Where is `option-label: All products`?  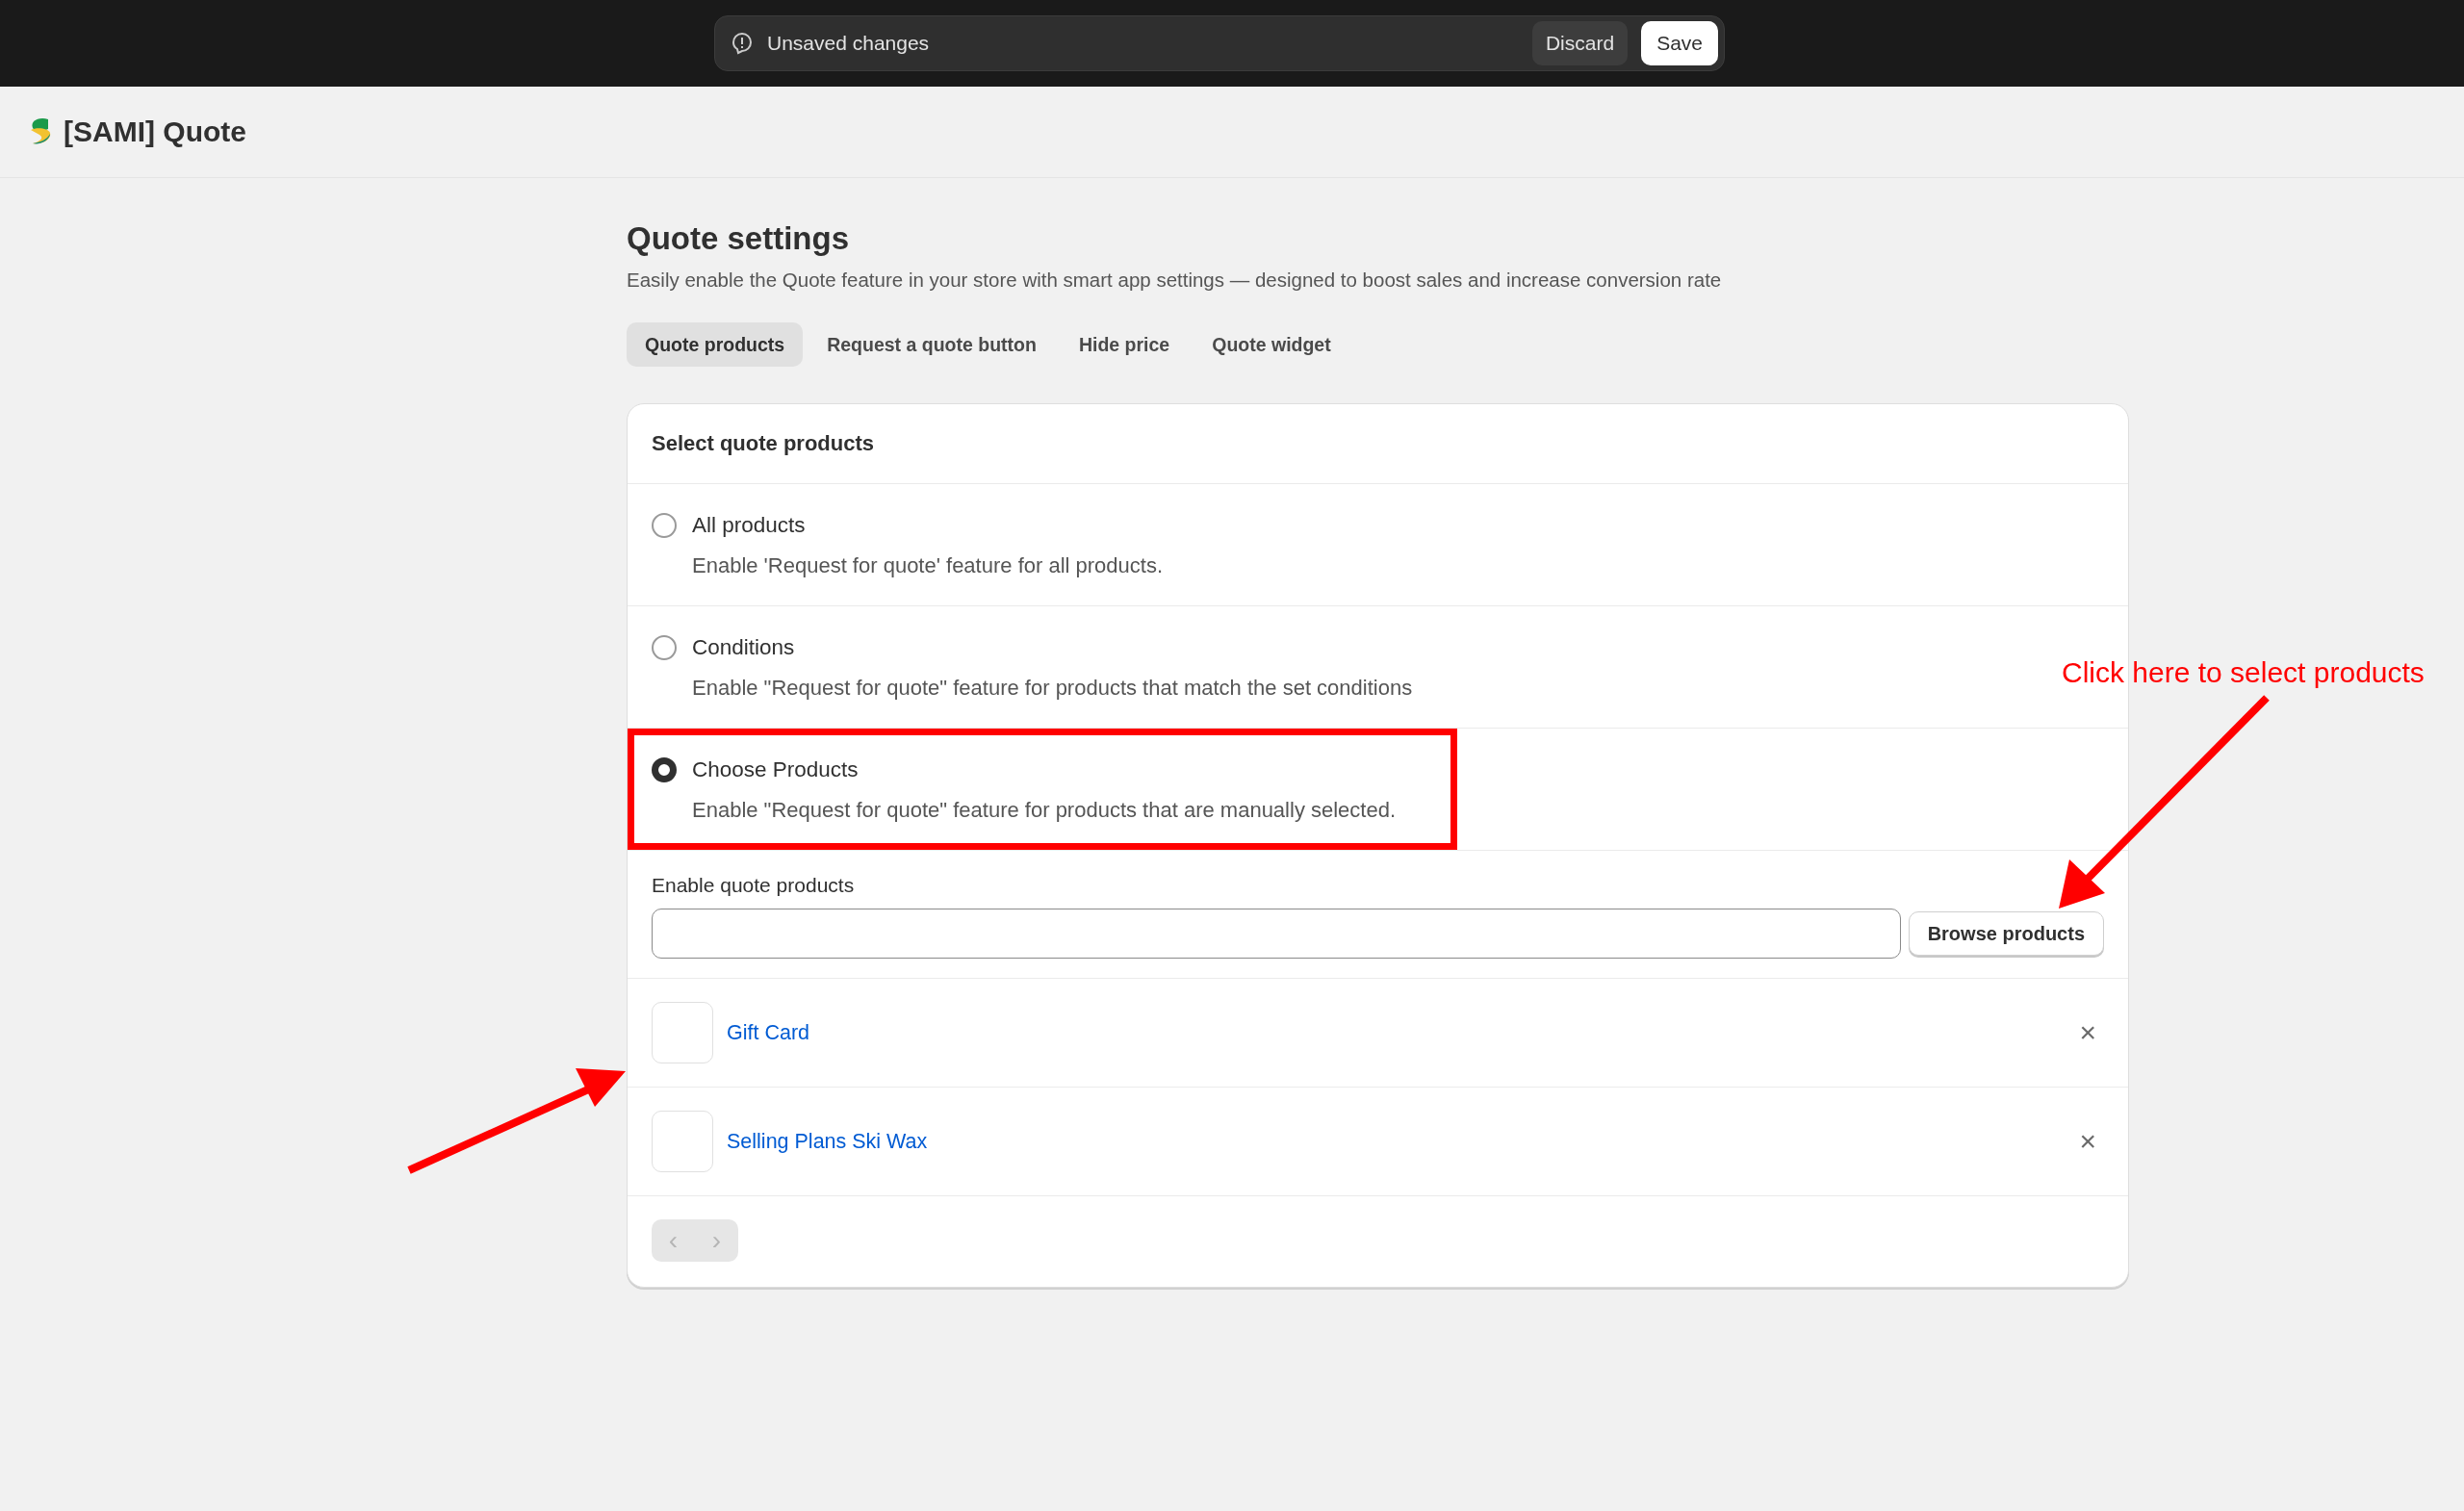 option-label: All products is located at coordinates (749, 525).